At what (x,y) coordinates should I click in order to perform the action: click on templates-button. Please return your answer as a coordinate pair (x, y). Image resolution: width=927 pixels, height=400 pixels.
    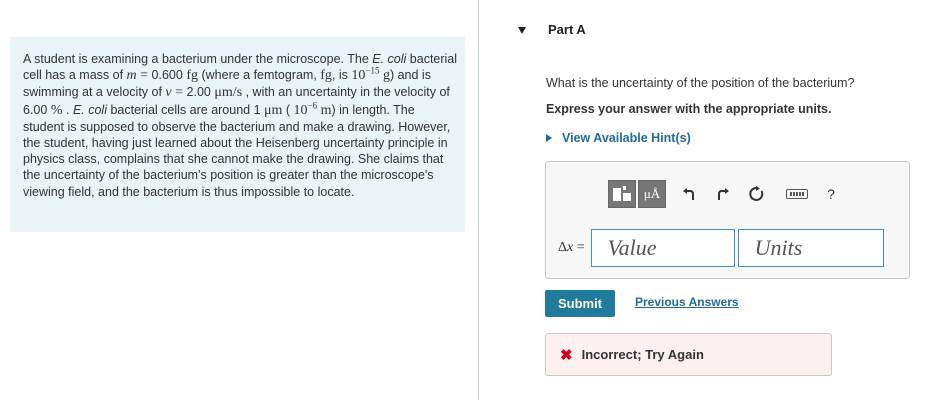
    Looking at the image, I should click on (622, 194).